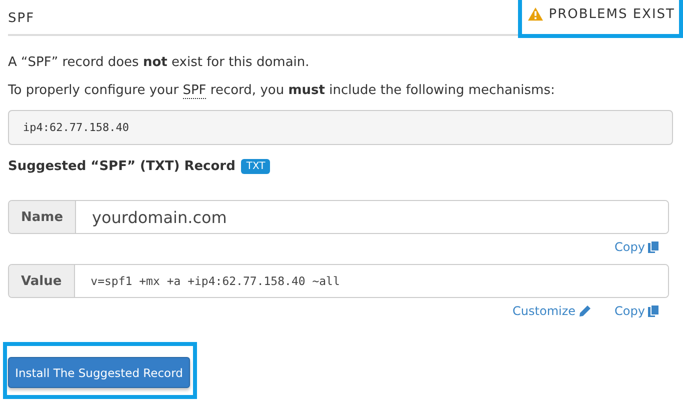  I want to click on section-title: SPF, so click(21, 18).